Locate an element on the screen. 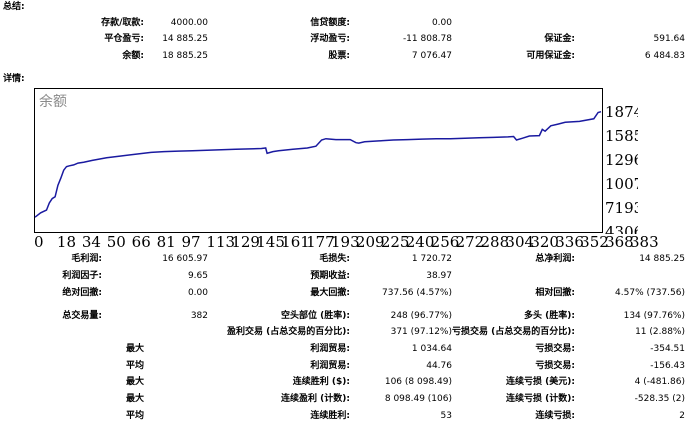  max-consec-wins-label: 连续胜利 ($): is located at coordinates (321, 382).